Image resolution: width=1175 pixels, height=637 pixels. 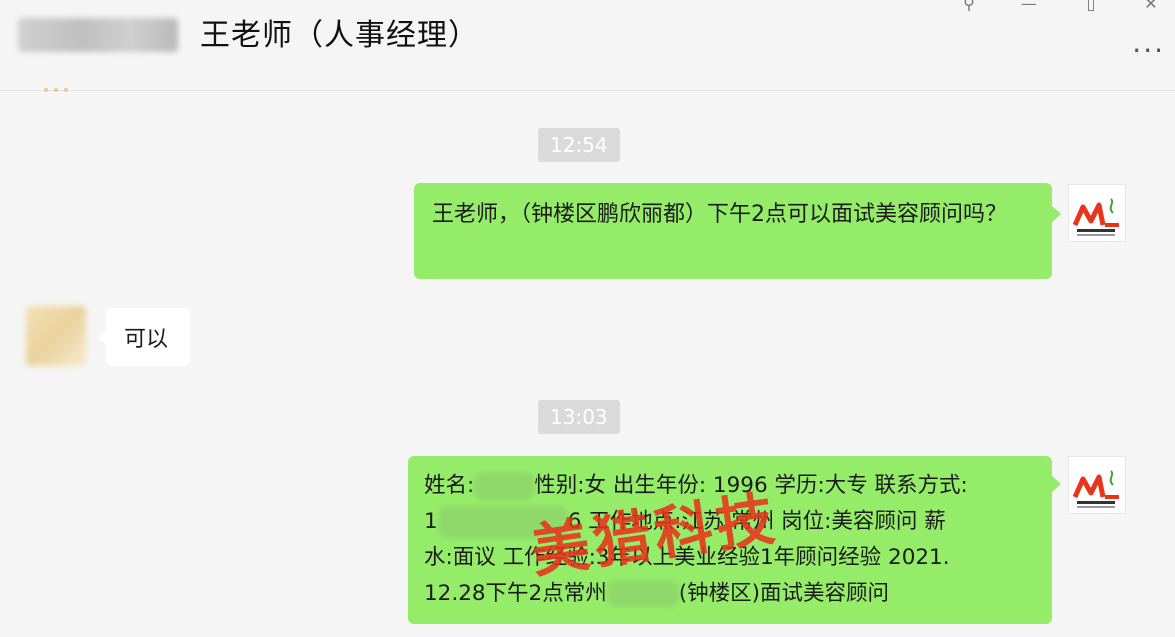 What do you see at coordinates (146, 339) in the screenshot?
I see `message-text: 可以` at bounding box center [146, 339].